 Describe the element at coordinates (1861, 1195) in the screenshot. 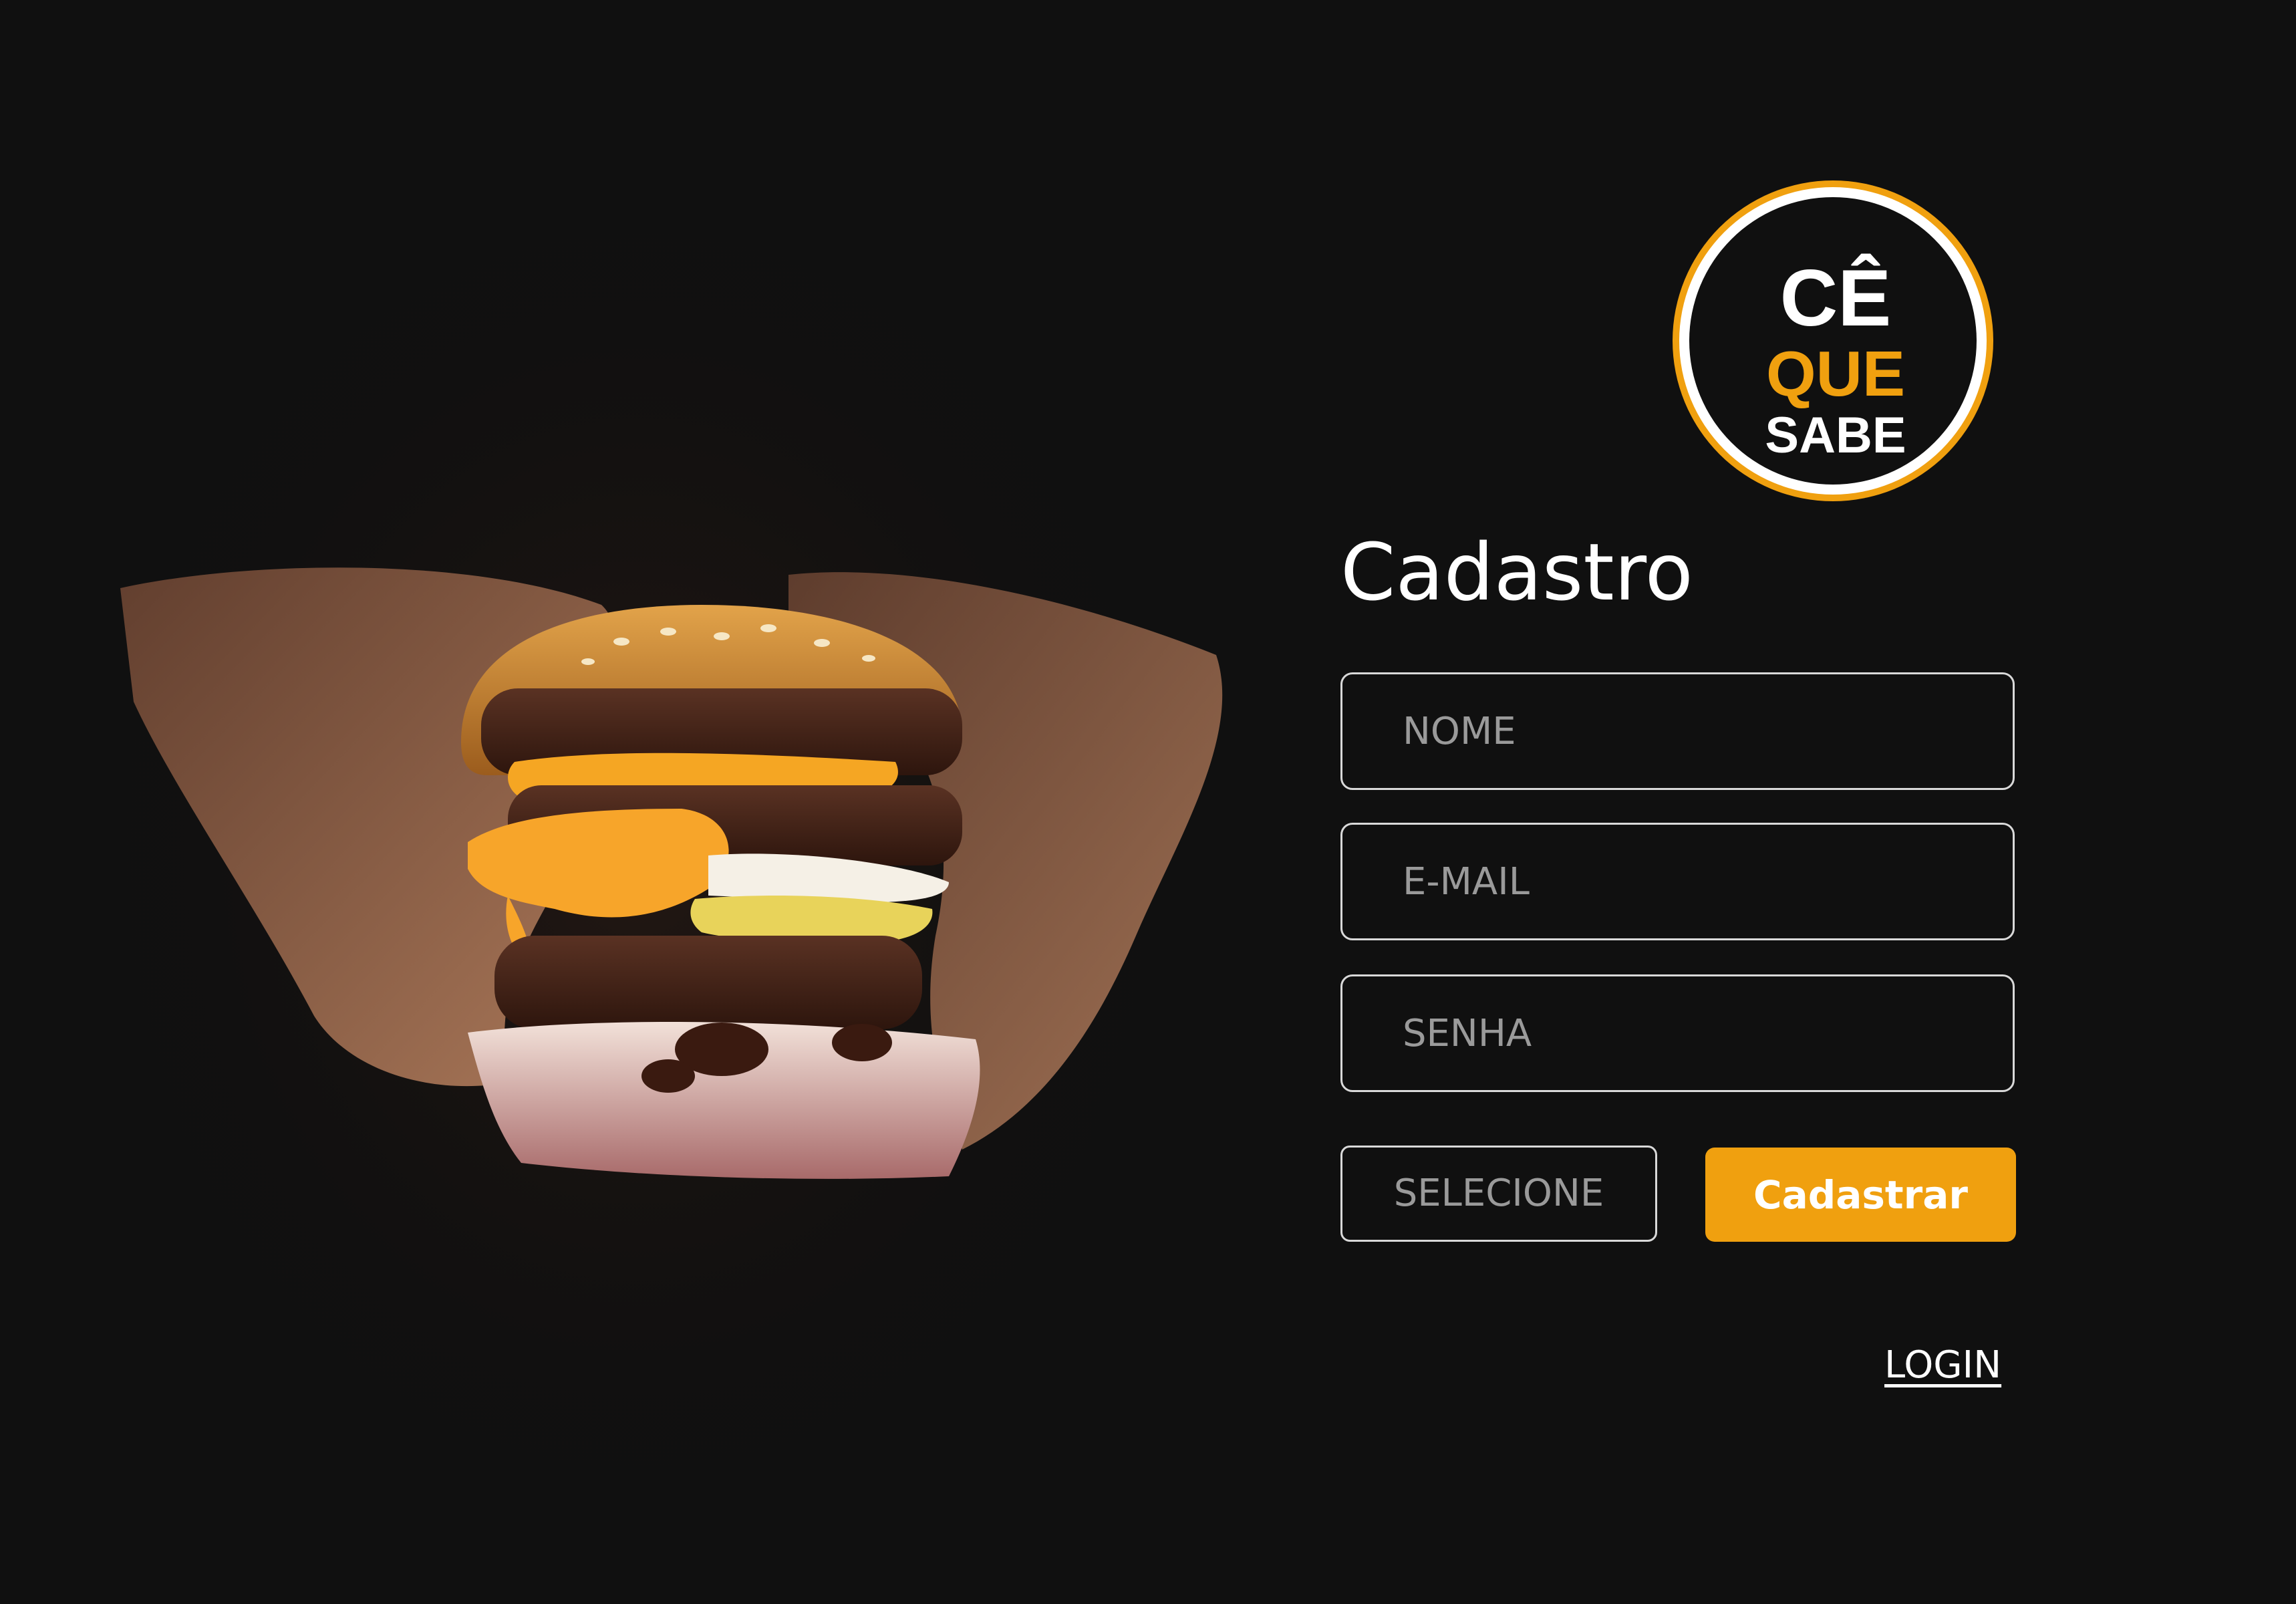

I see `register-button: Cadastrar` at that location.